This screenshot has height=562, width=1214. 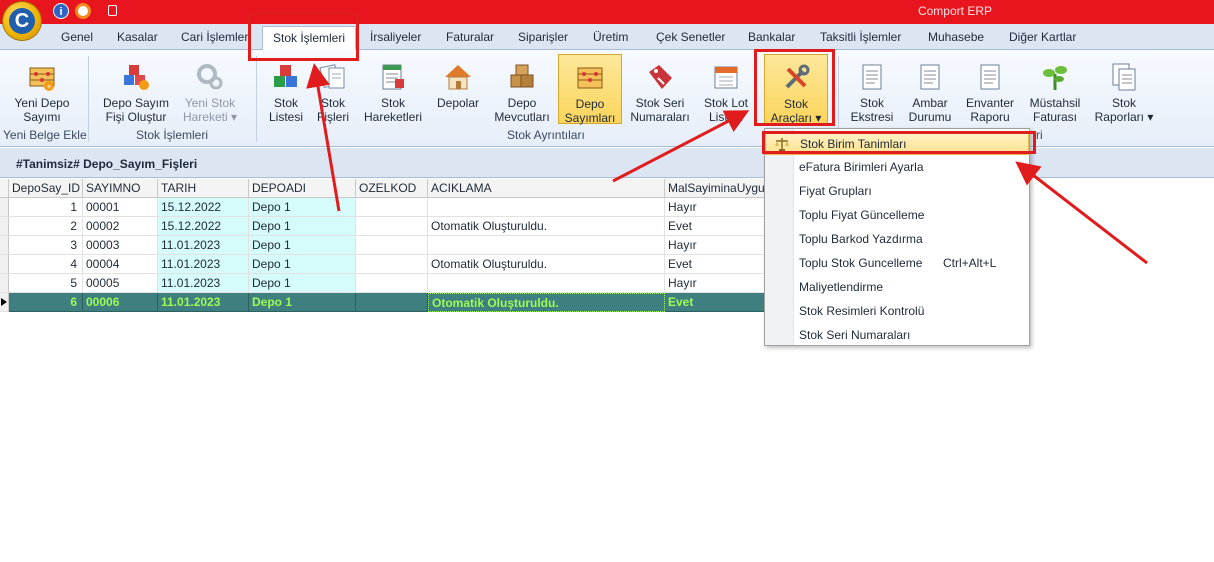 I want to click on tab-bankalar: Bankalar, so click(x=771, y=37).